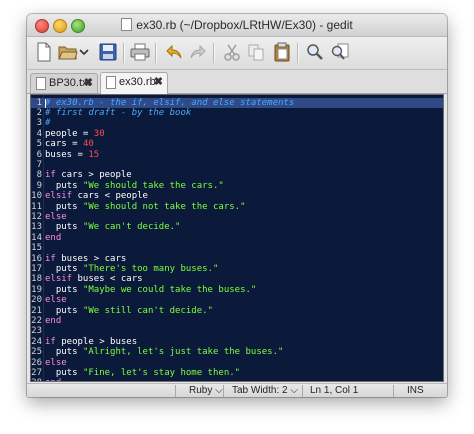 The image size is (474, 434). I want to click on code-line: 19 puts "Maybe we could take the buses.", so click(237, 290).